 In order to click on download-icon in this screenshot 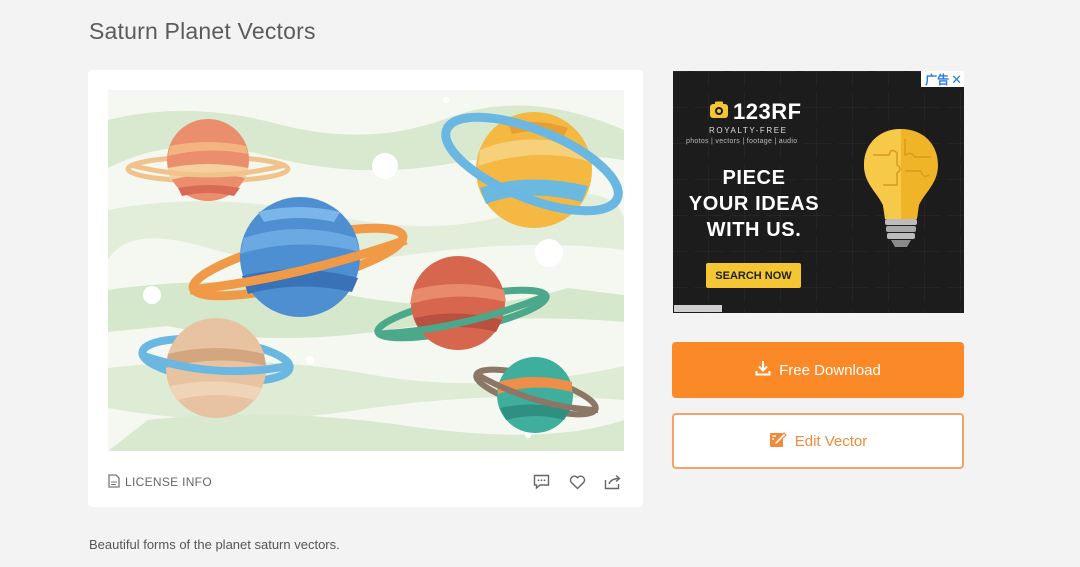, I will do `click(763, 370)`.